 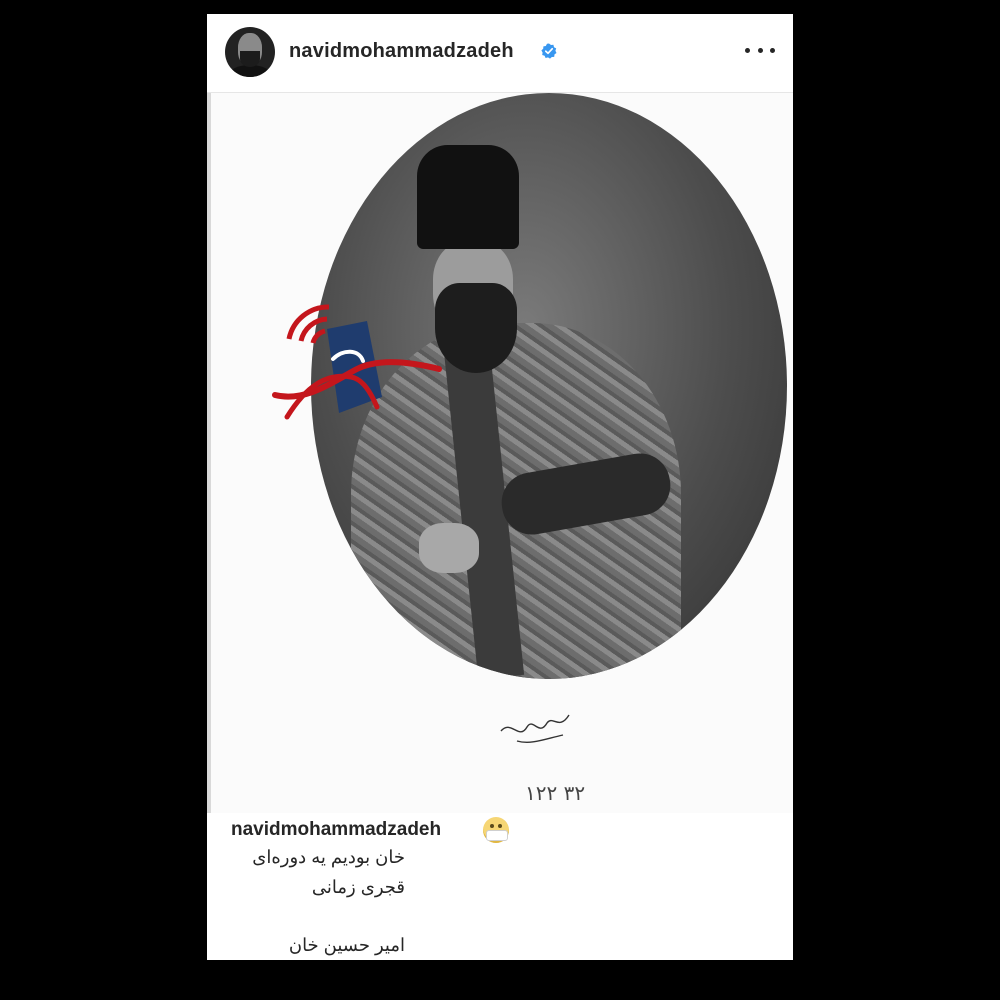 What do you see at coordinates (497, 835) in the screenshot?
I see `emoji-mask` at bounding box center [497, 835].